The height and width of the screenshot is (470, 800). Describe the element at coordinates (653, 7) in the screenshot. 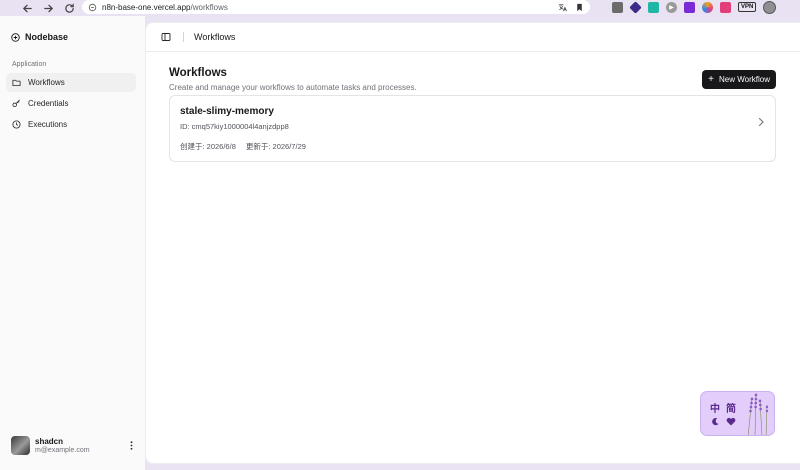

I see `teal-square-icon` at that location.